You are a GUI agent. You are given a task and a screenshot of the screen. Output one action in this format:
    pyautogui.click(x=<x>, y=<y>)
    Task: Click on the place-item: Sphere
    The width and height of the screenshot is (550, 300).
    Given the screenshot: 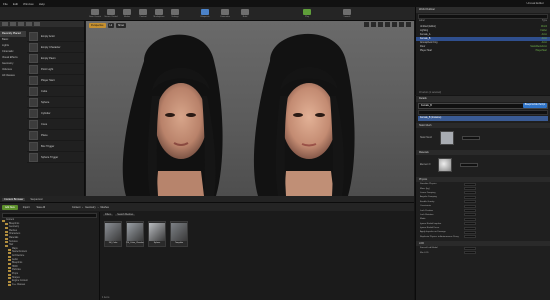 What is the action you would take?
    pyautogui.click(x=55, y=102)
    